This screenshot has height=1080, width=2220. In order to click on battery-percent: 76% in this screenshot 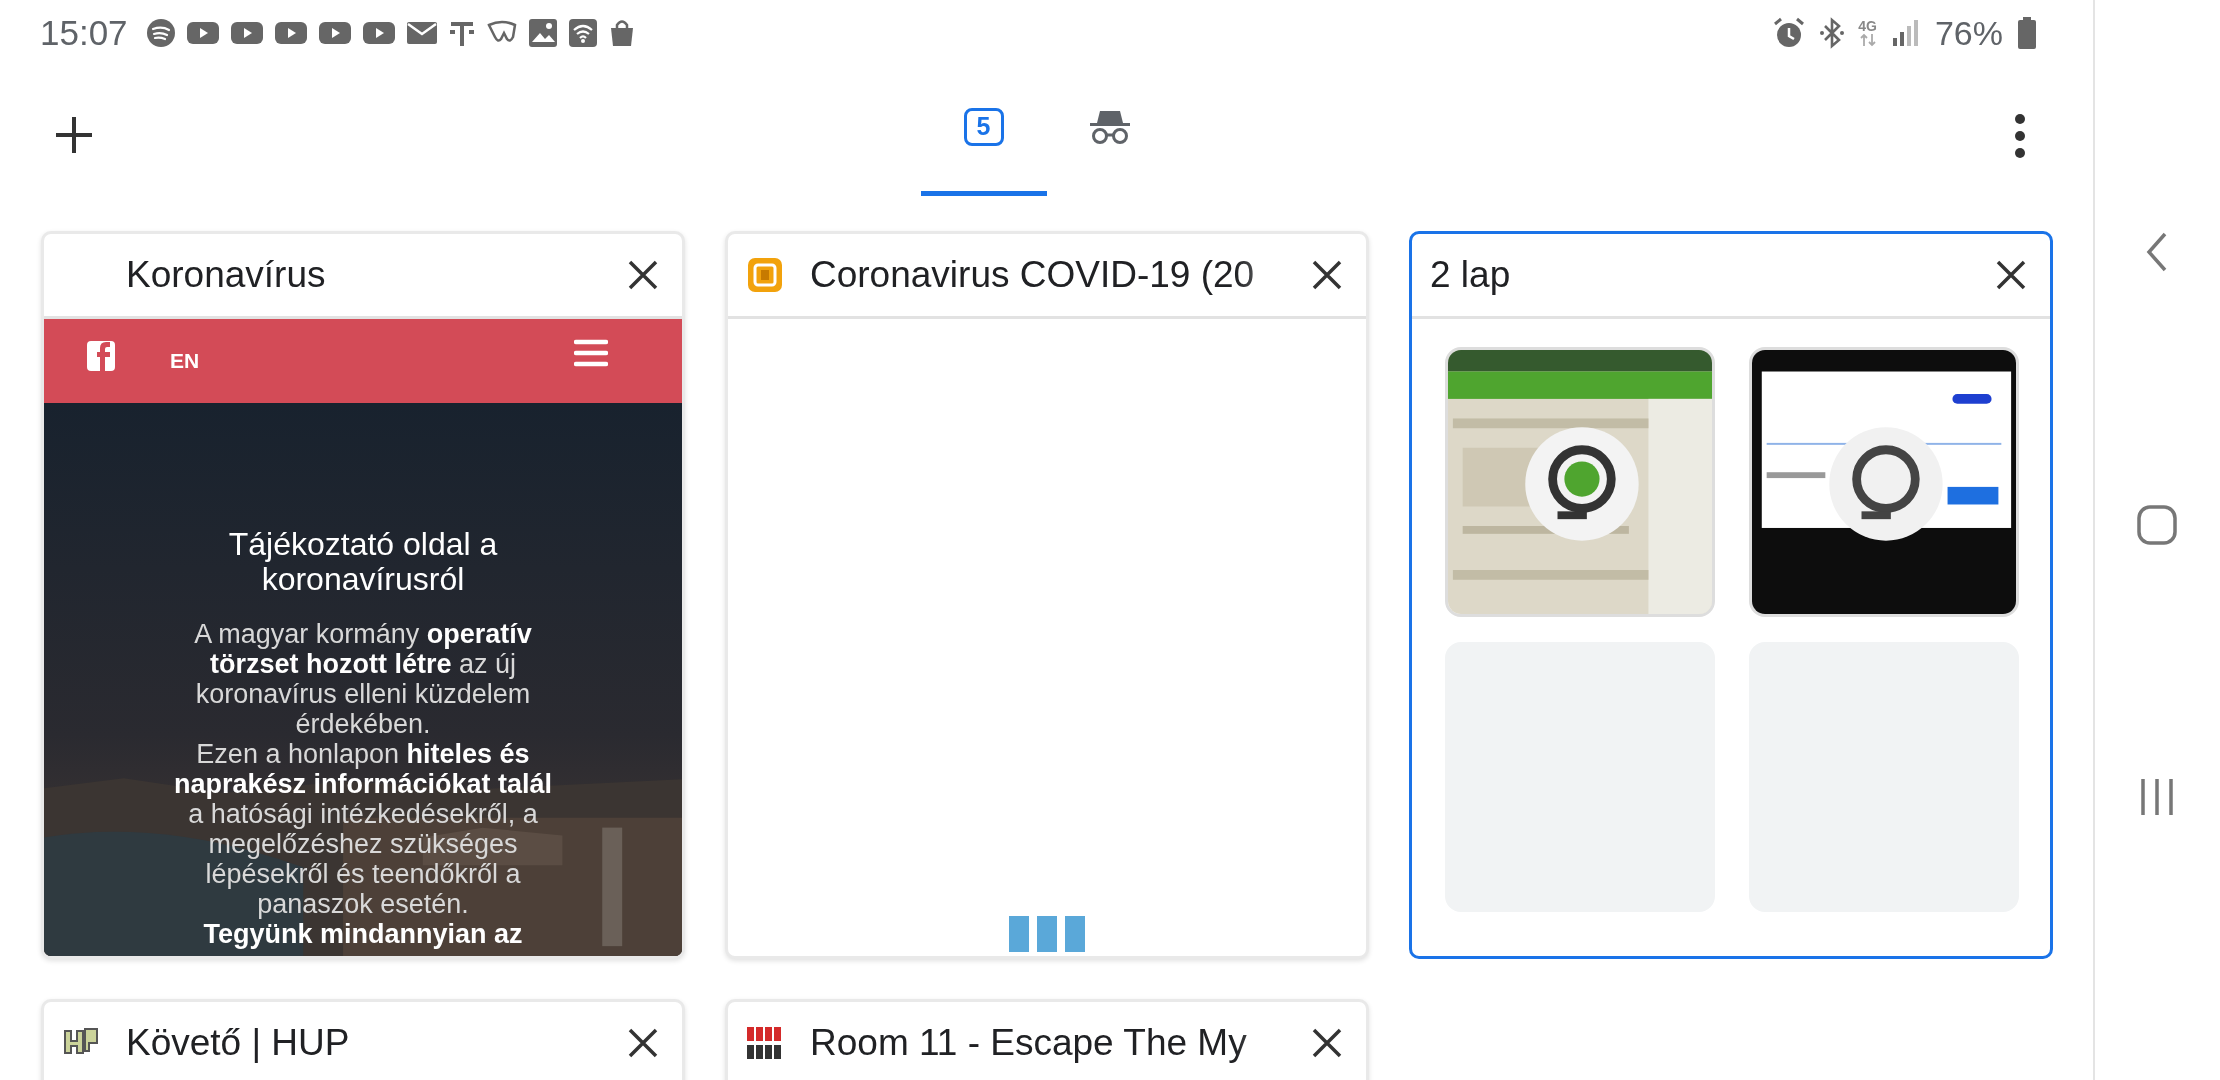, I will do `click(1968, 33)`.